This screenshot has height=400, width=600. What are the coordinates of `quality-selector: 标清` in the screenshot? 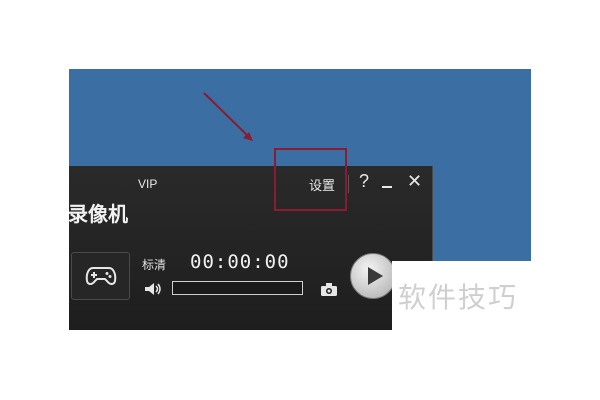 It's located at (154, 264).